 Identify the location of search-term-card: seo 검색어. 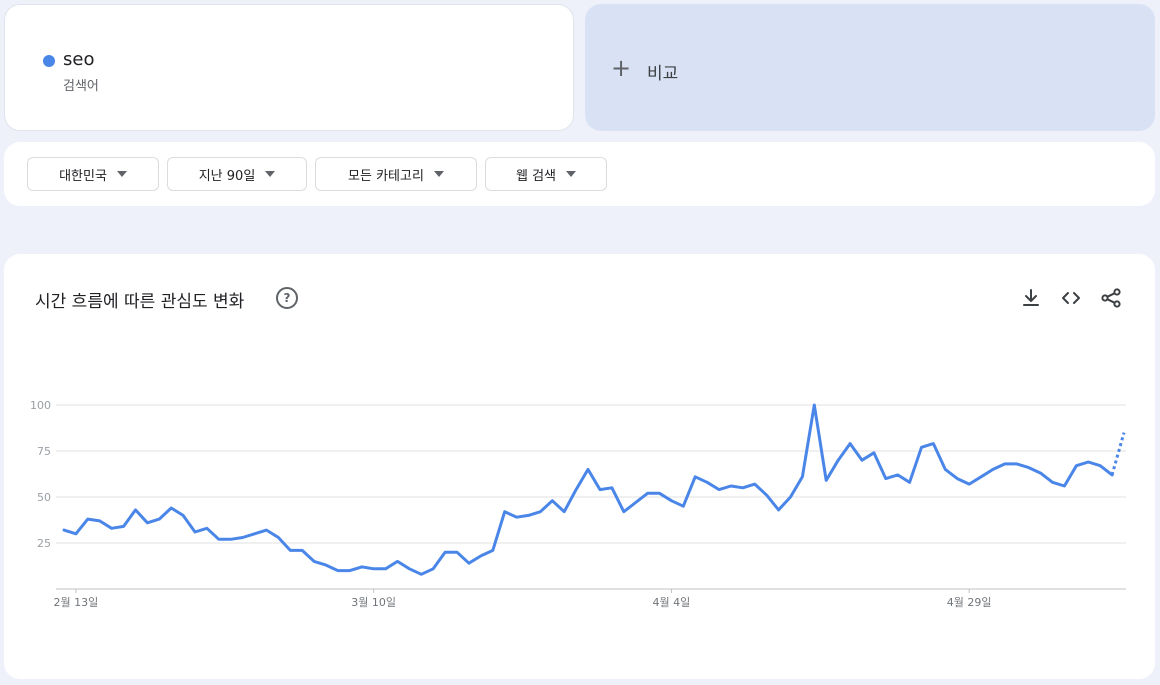
(289, 67).